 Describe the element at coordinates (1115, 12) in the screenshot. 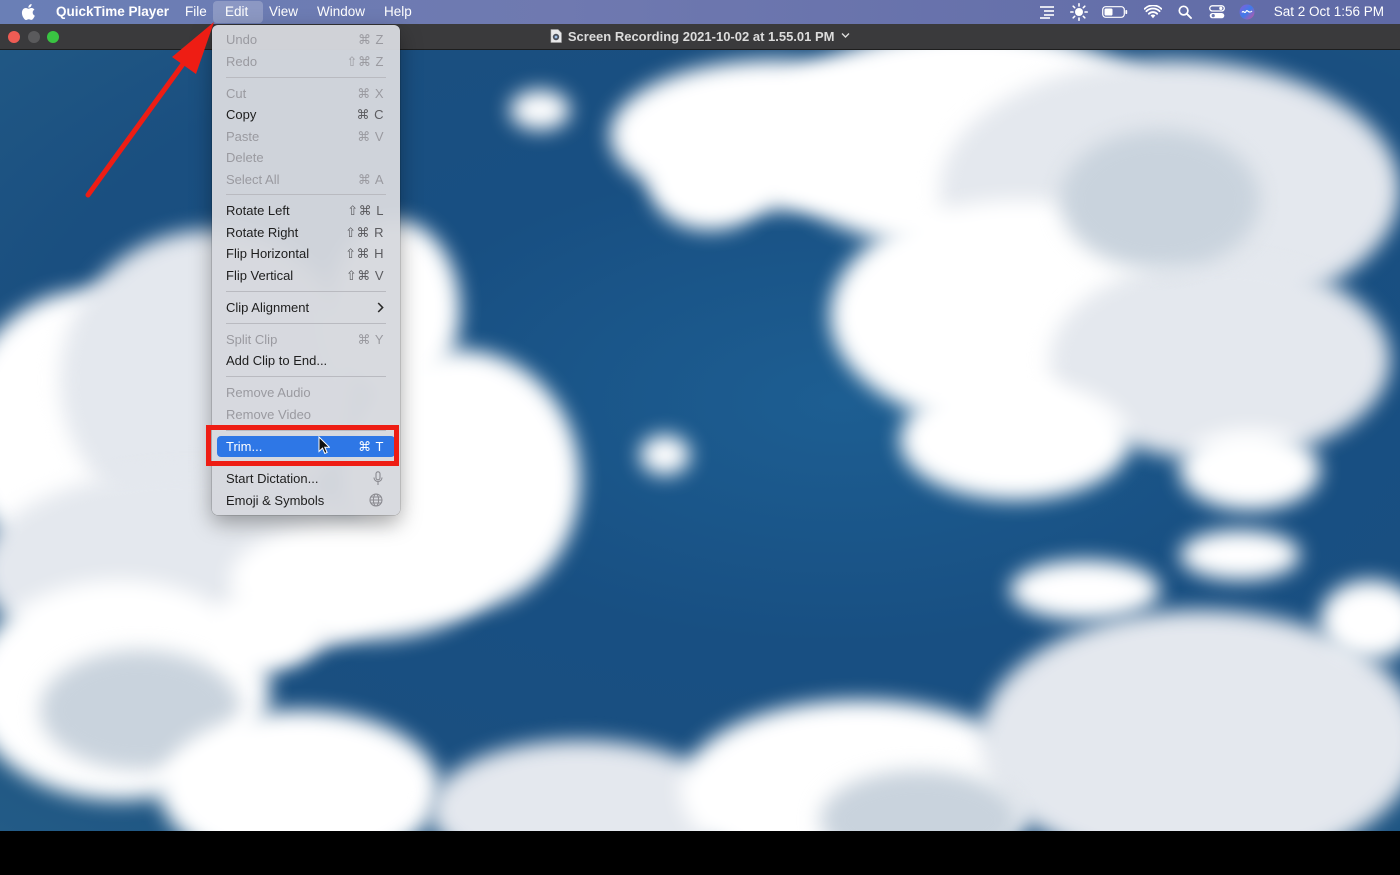

I see `battery-icon` at that location.